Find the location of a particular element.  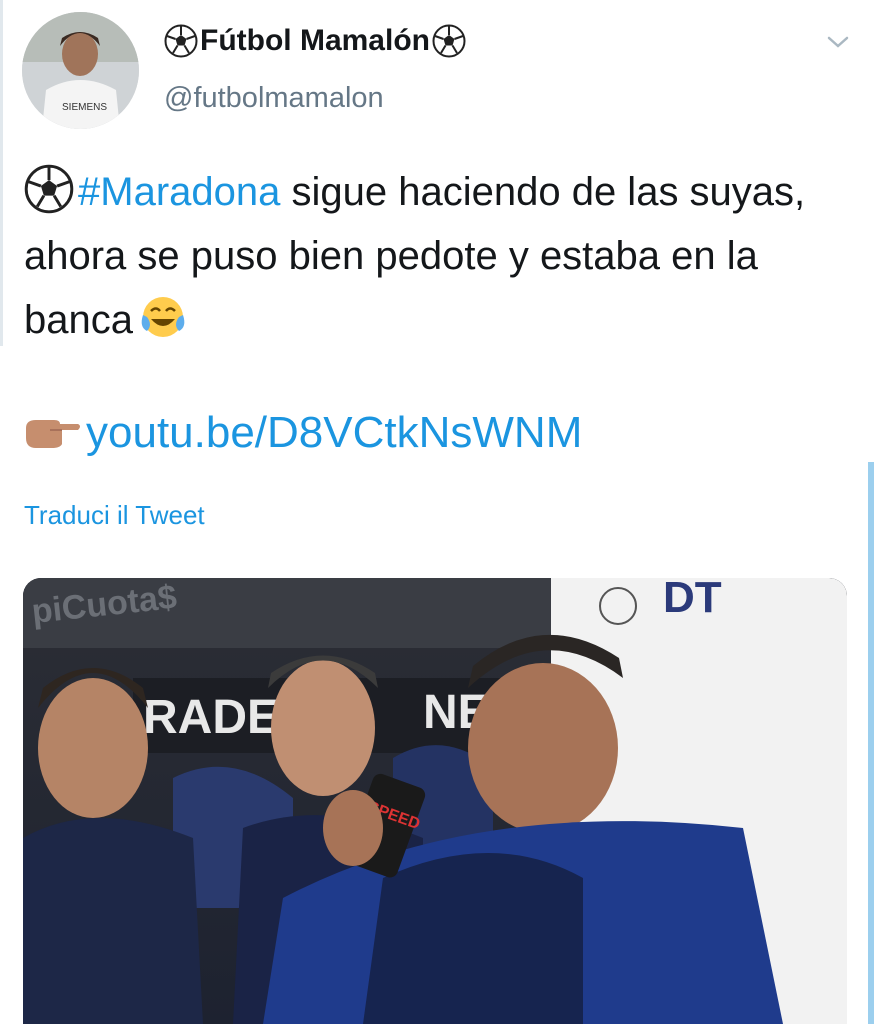

display-name-row: Fútbol Mamalón is located at coordinates (315, 41).